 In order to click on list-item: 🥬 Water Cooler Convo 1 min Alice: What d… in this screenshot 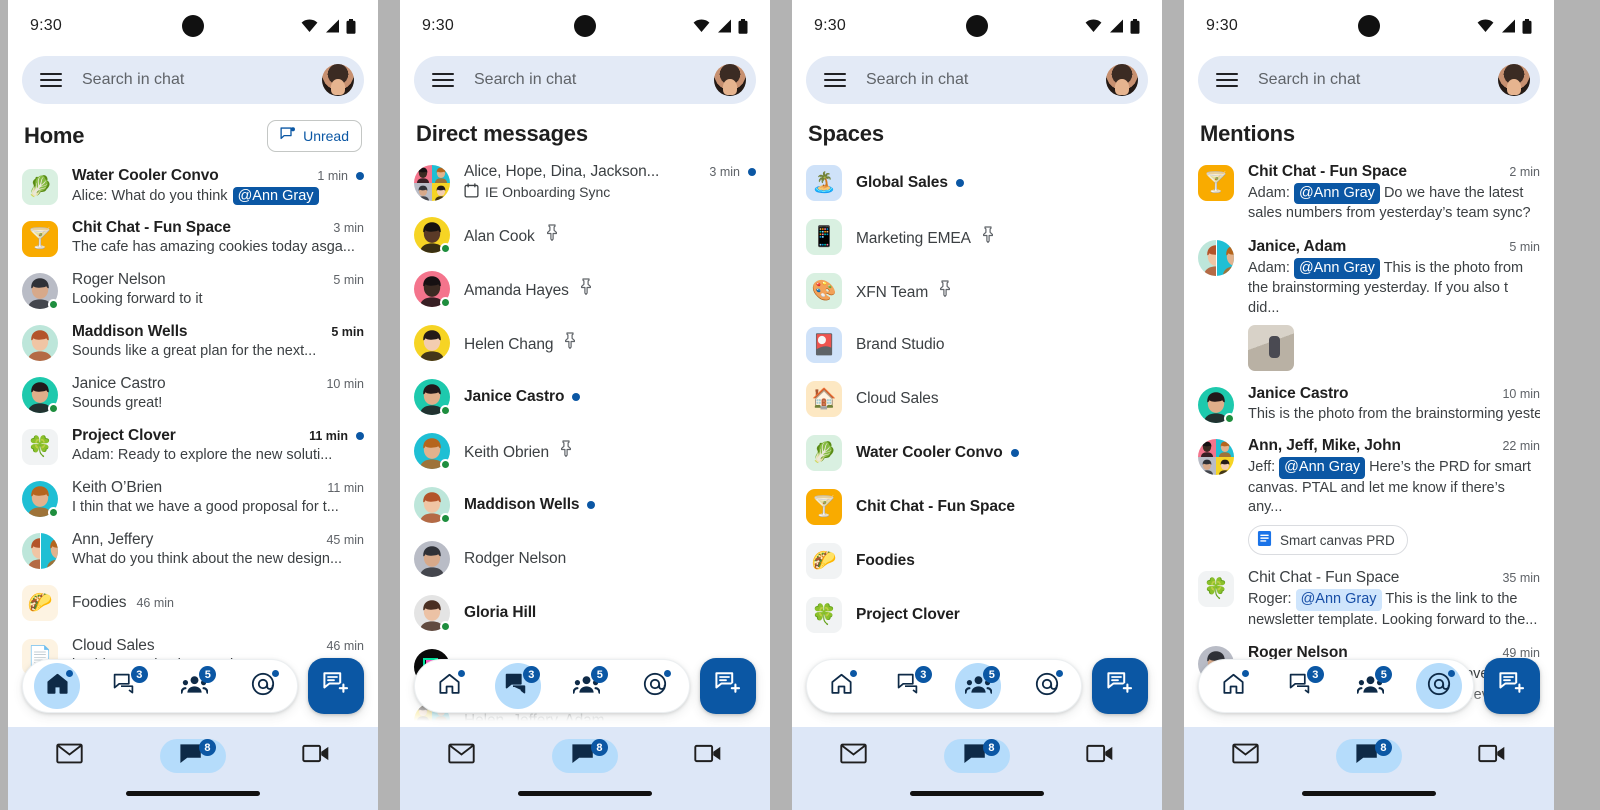, I will do `click(193, 186)`.